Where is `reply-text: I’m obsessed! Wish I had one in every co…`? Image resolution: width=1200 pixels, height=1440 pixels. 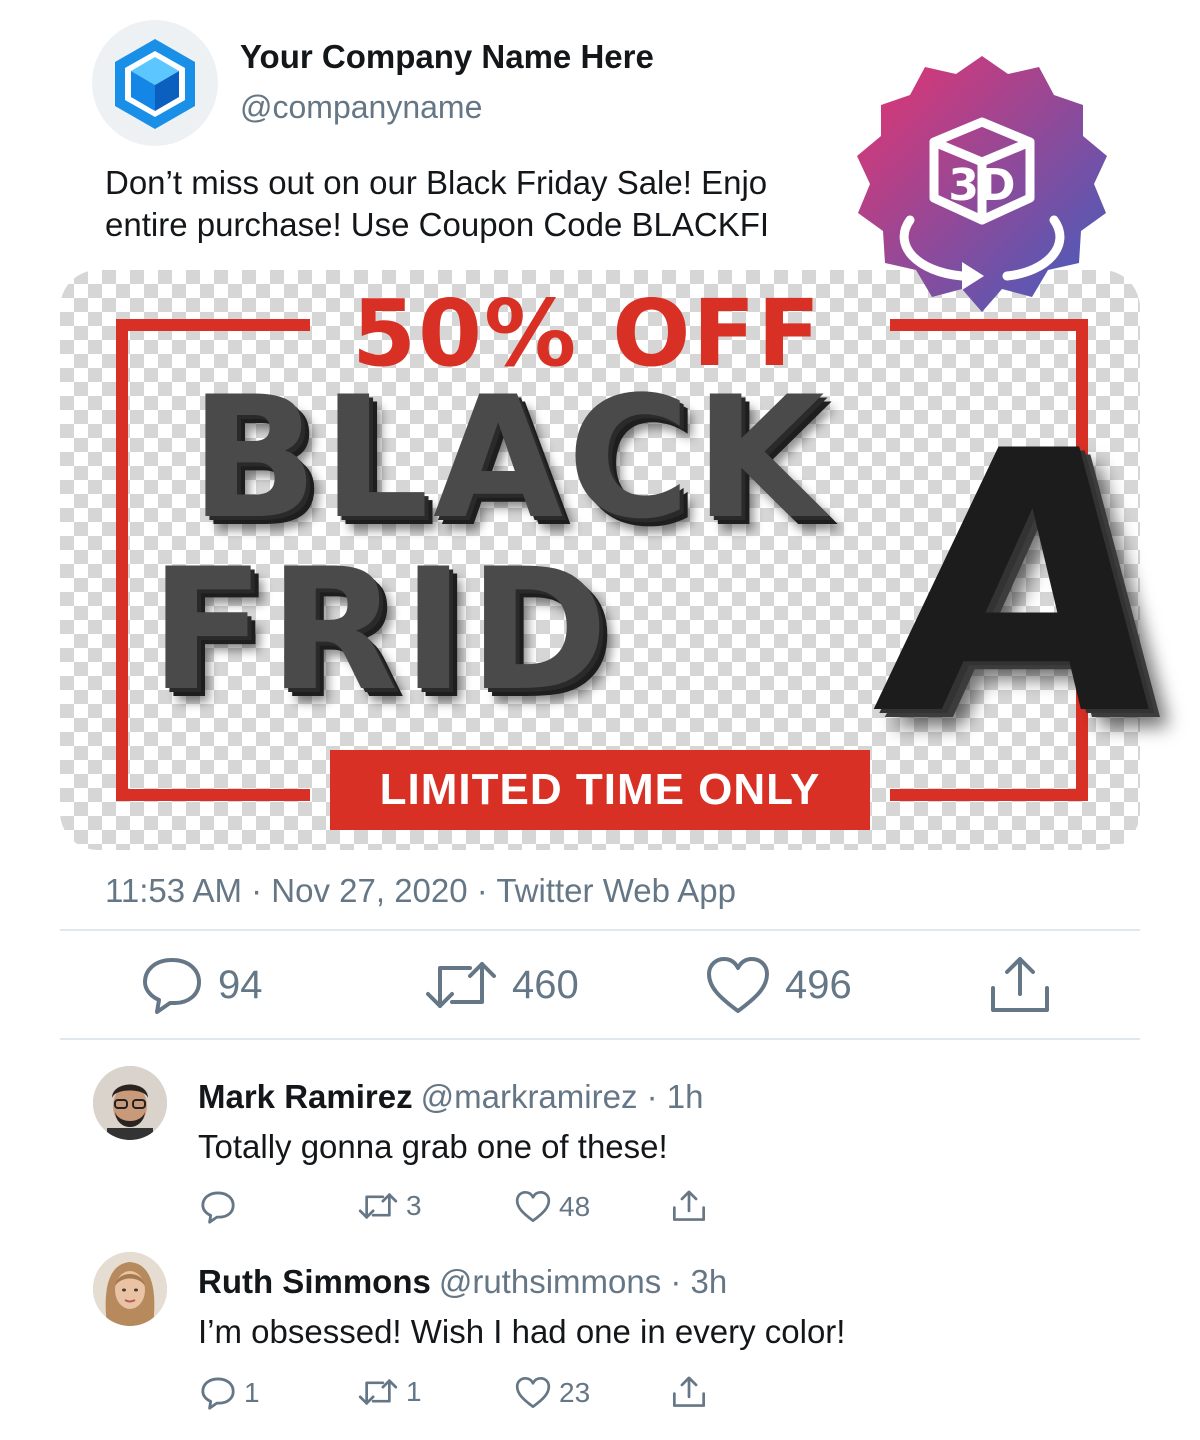 reply-text: I’m obsessed! Wish I had one in every co… is located at coordinates (522, 1331).